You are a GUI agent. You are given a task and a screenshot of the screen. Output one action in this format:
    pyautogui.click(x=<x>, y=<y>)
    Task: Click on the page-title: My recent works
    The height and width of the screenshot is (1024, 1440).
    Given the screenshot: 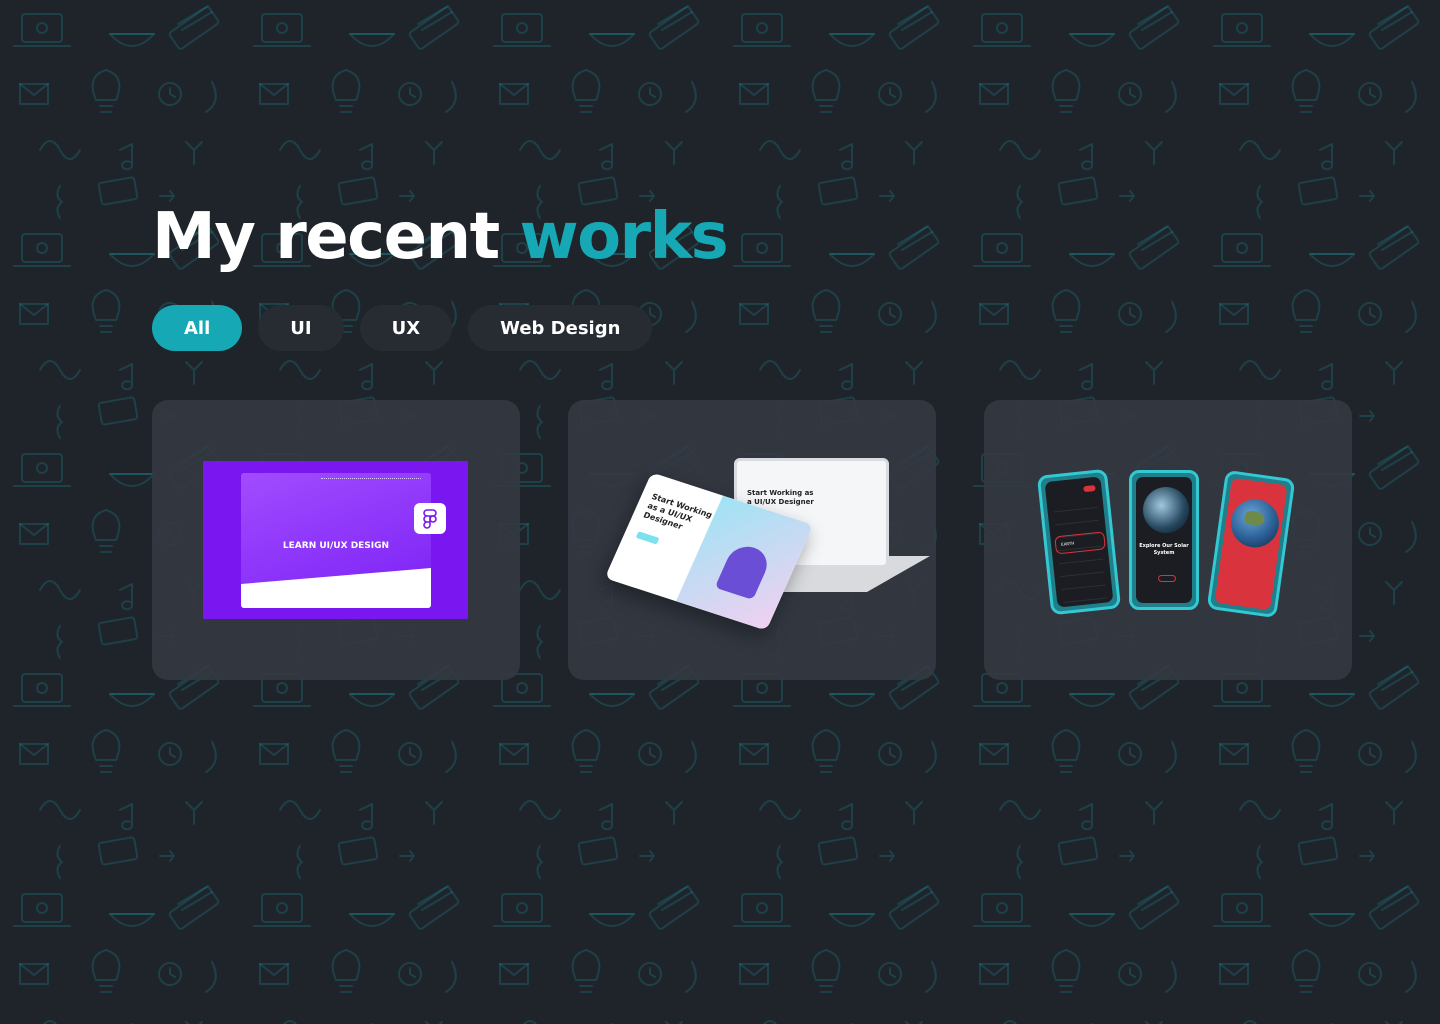 What is the action you would take?
    pyautogui.click(x=440, y=237)
    